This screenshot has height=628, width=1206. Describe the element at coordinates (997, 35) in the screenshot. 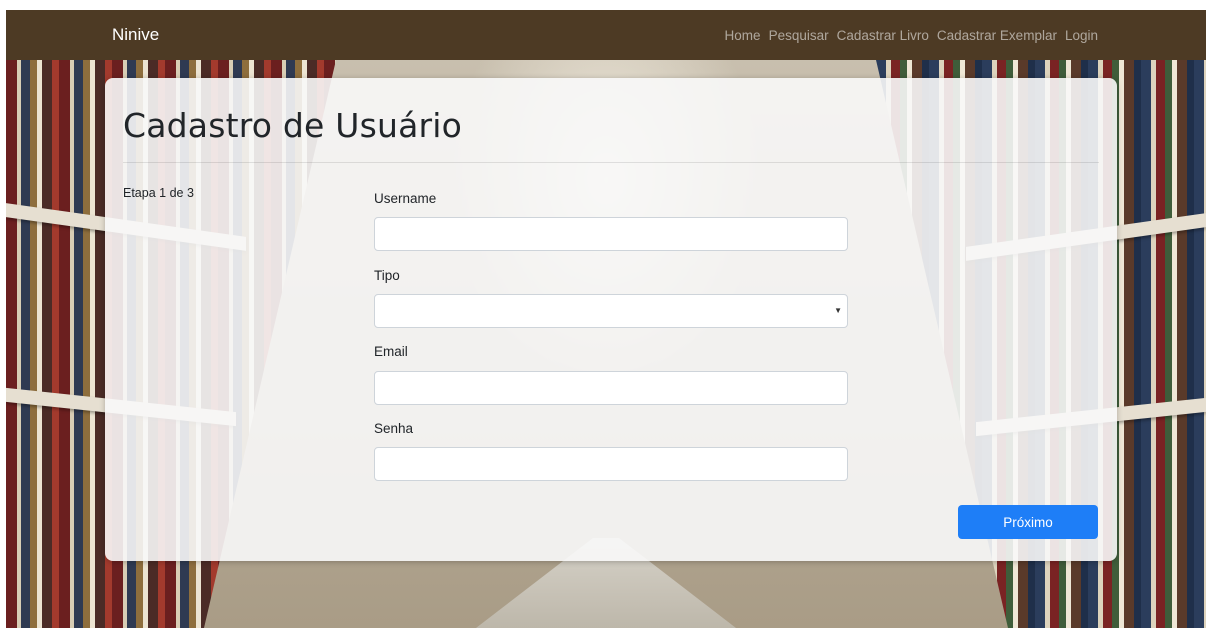

I see `nav-link-cadastrar-exemplar: Cadastrar Exemplar` at that location.